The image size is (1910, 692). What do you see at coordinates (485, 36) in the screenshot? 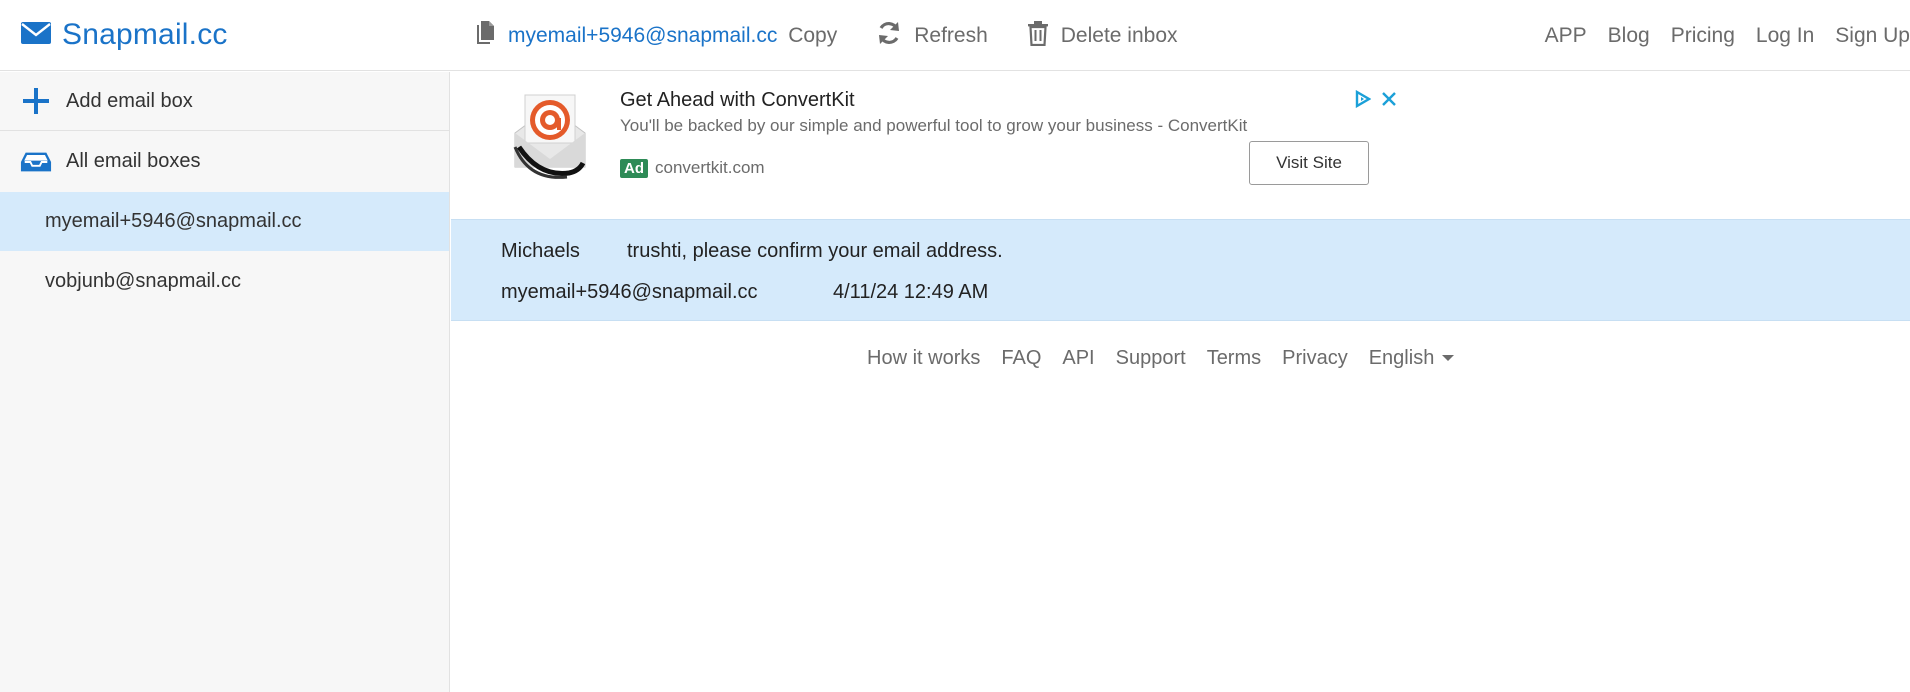
I see `copy-icon` at bounding box center [485, 36].